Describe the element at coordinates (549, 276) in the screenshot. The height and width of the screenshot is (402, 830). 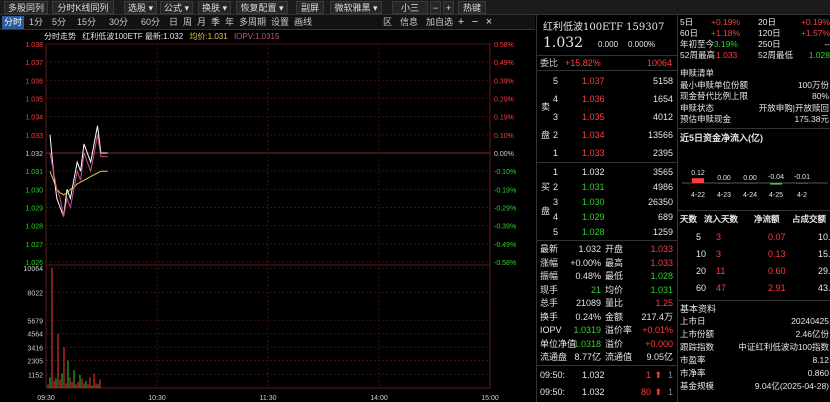
I see `stat-label: 振幅` at that location.